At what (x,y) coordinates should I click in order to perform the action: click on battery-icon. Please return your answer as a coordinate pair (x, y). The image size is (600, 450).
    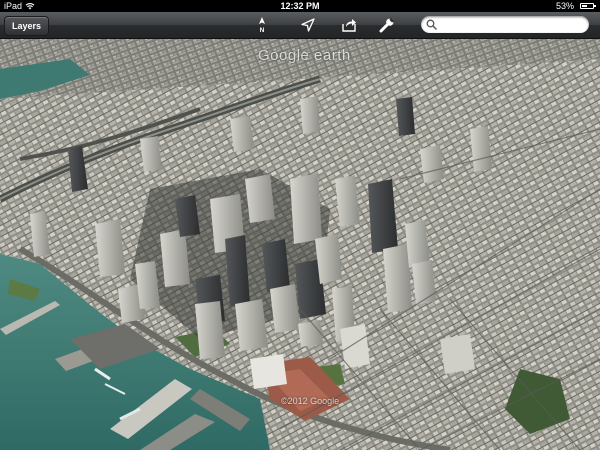
    Looking at the image, I should click on (588, 6).